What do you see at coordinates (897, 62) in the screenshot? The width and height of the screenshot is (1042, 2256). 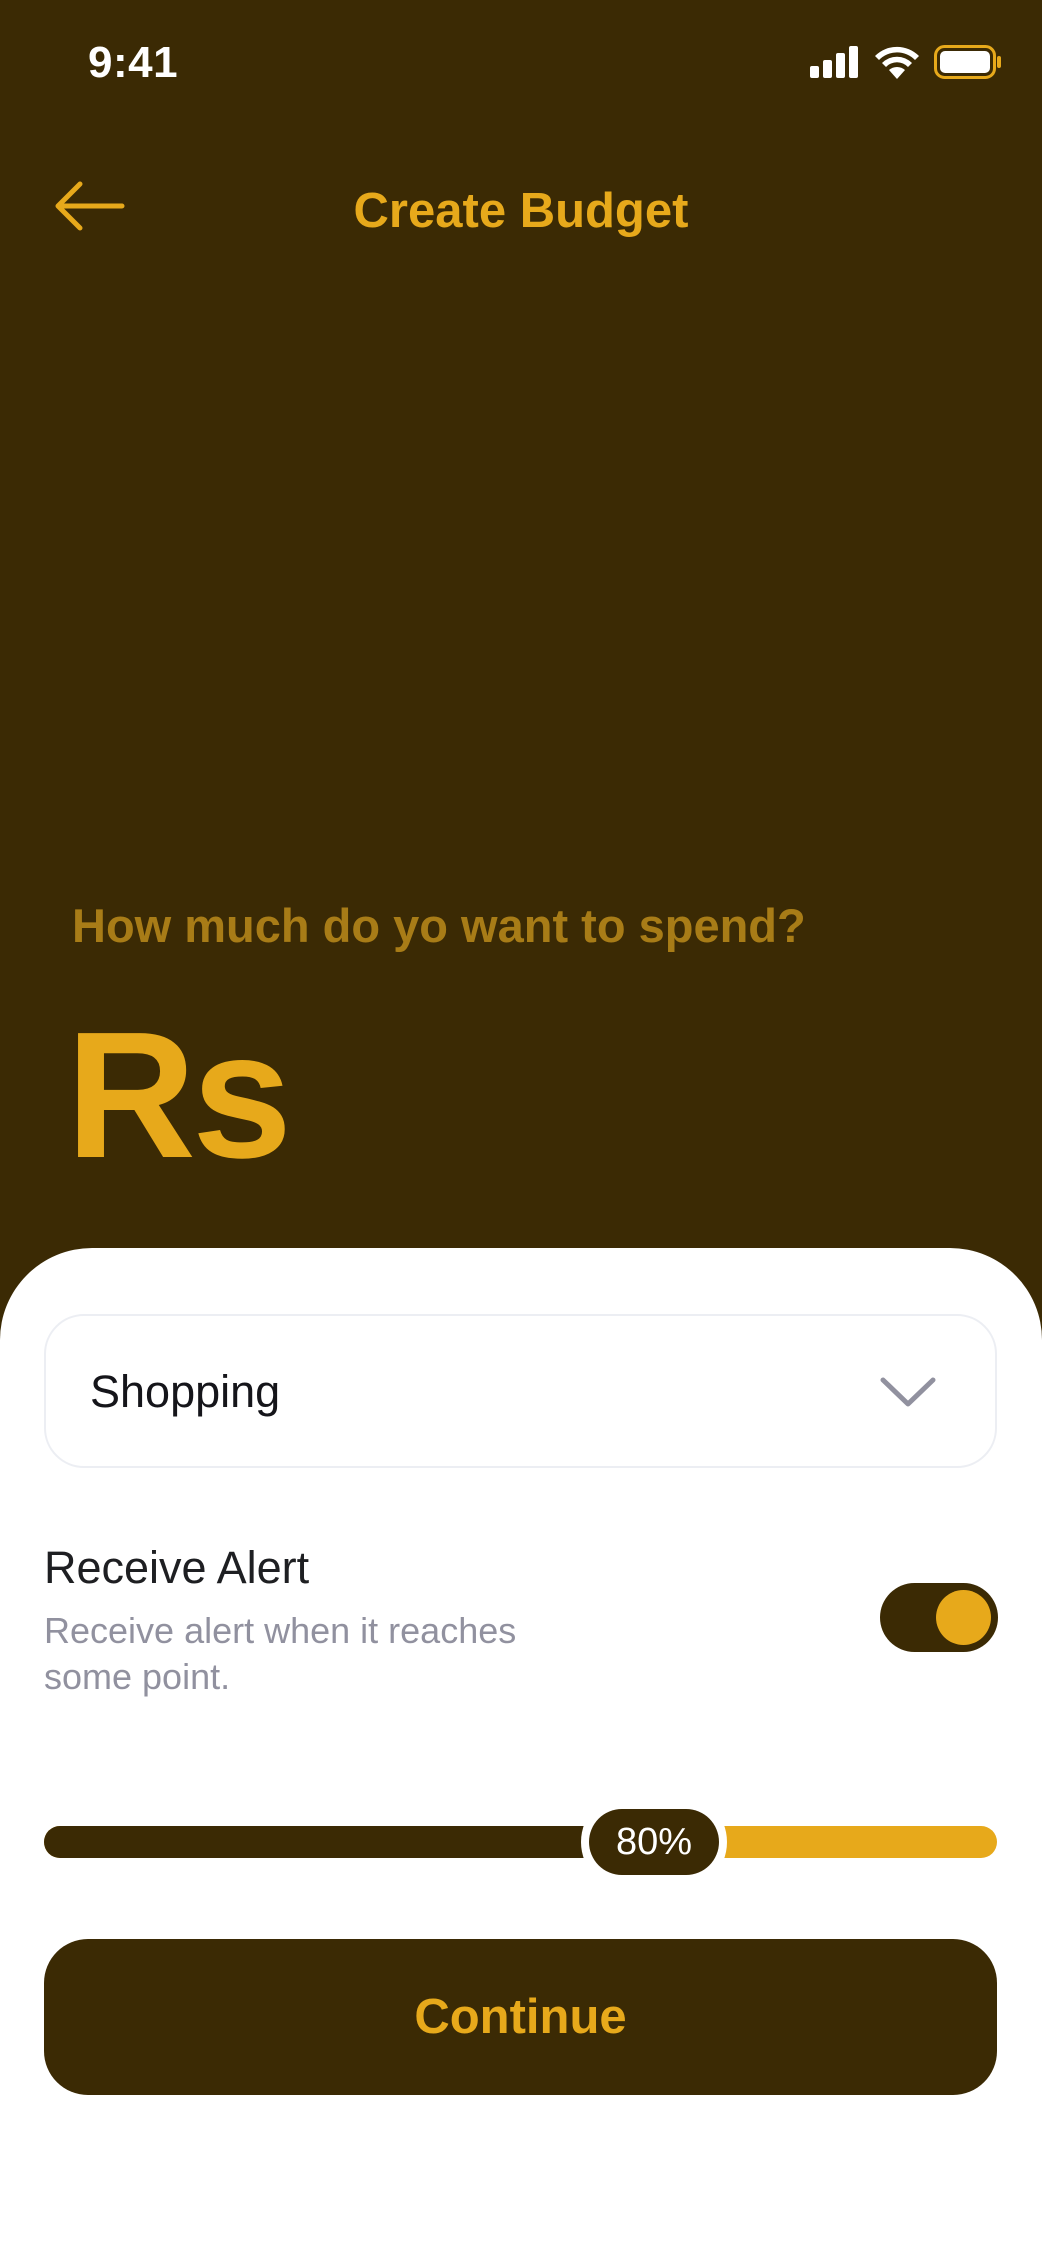 I see `wifi-icon` at bounding box center [897, 62].